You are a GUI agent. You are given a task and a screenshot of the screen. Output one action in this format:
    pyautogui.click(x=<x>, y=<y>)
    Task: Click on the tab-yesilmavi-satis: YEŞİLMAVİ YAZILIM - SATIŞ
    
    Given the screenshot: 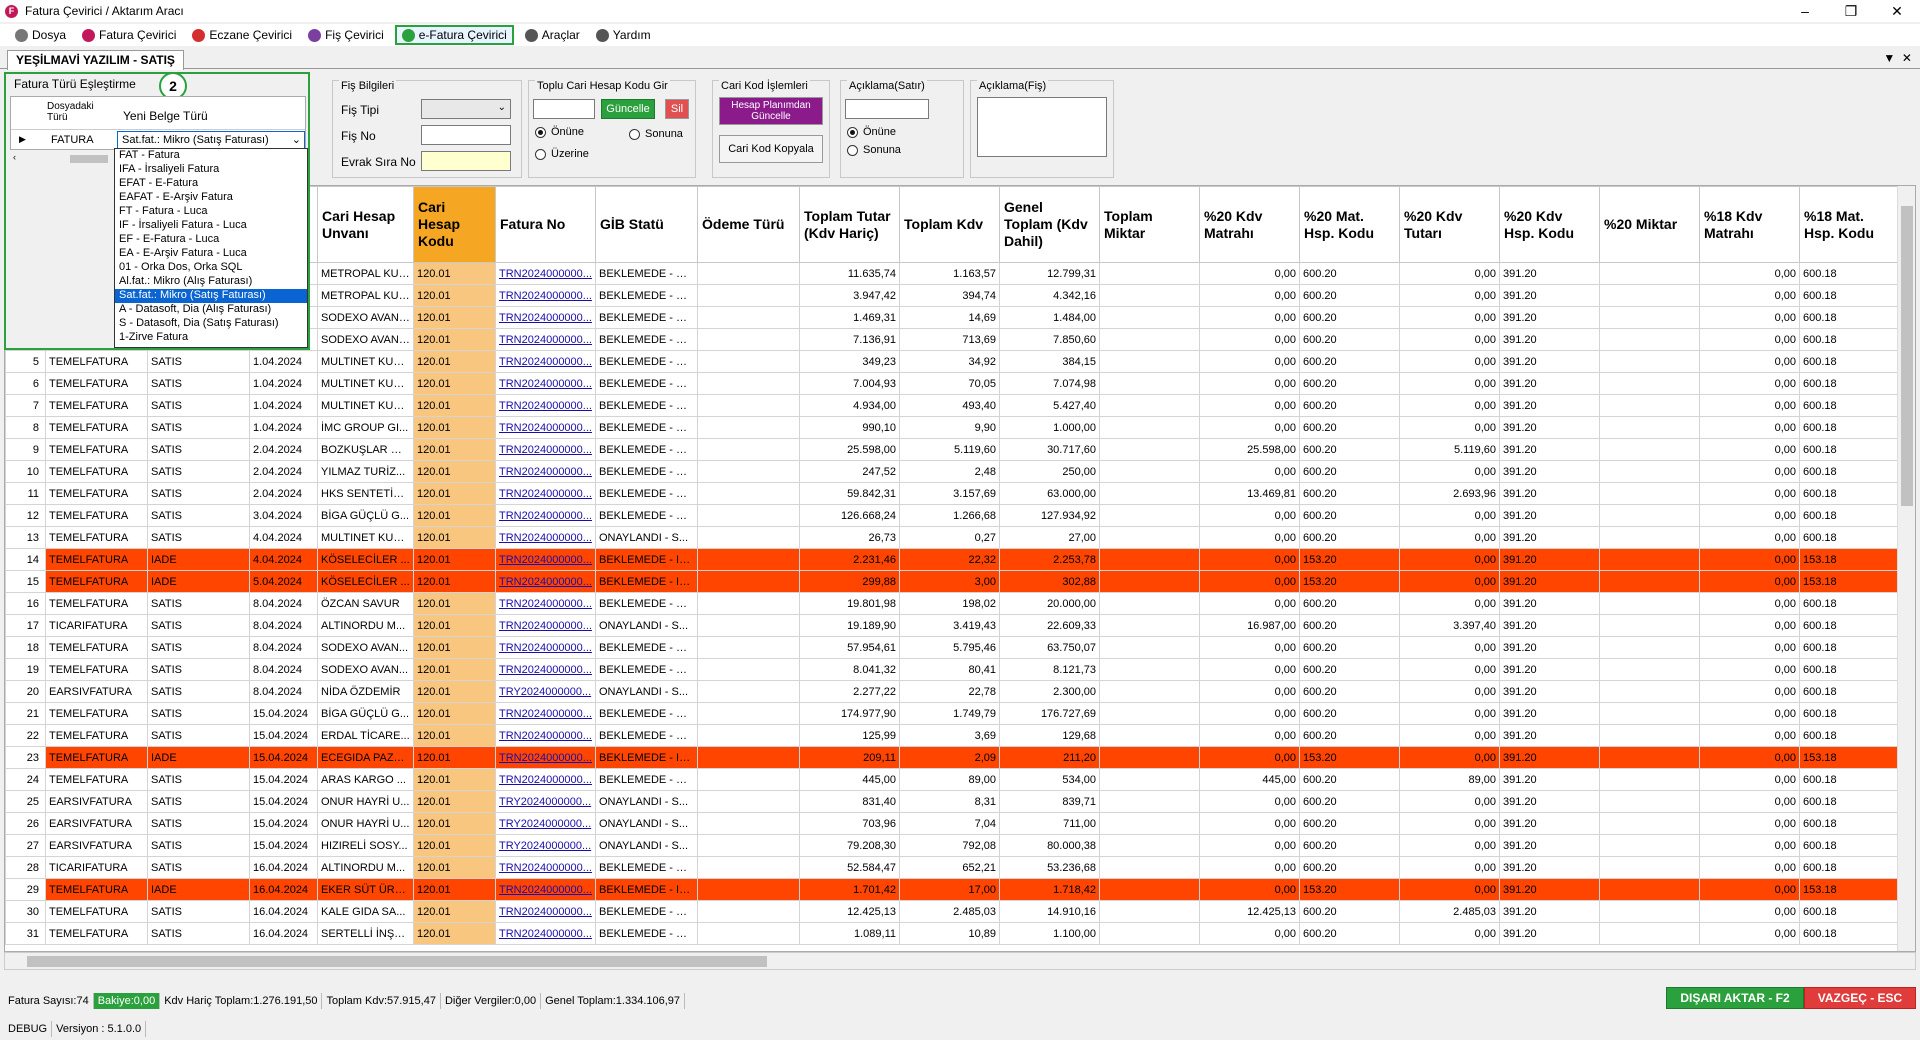 What is the action you would take?
    pyautogui.click(x=95, y=60)
    